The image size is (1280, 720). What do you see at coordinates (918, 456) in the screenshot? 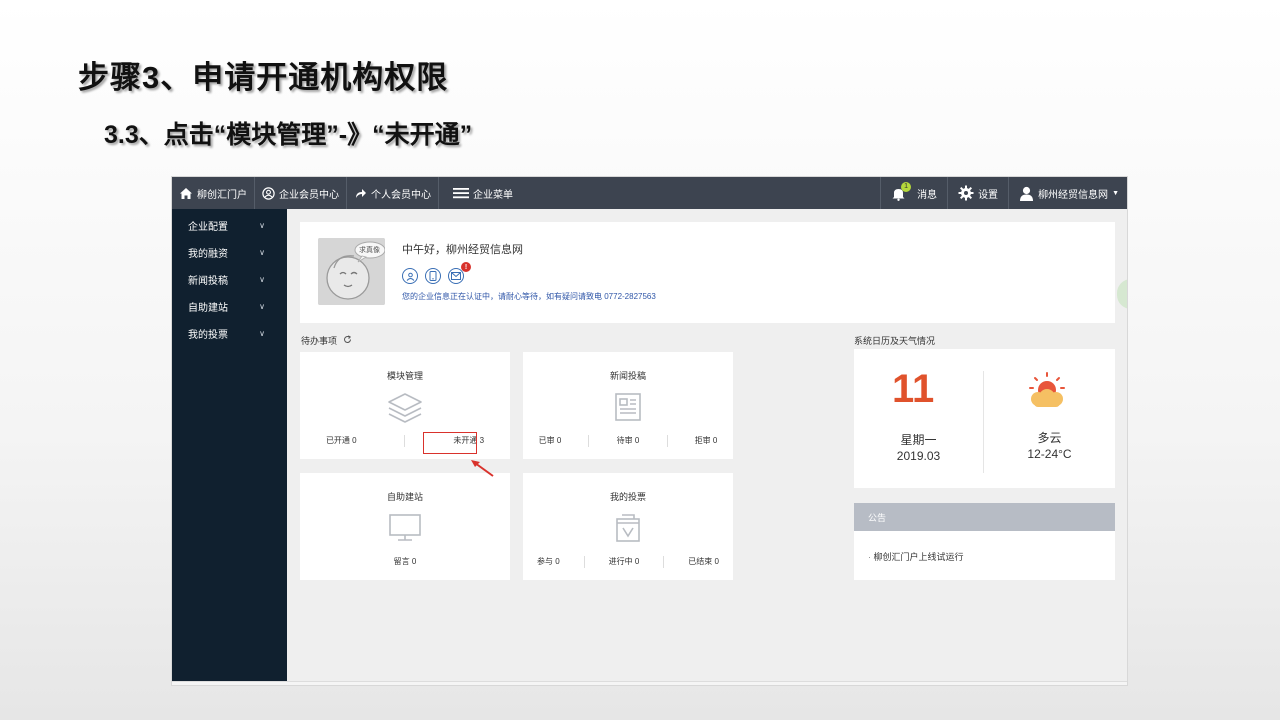
I see `calendar-year-month: 2019.03` at bounding box center [918, 456].